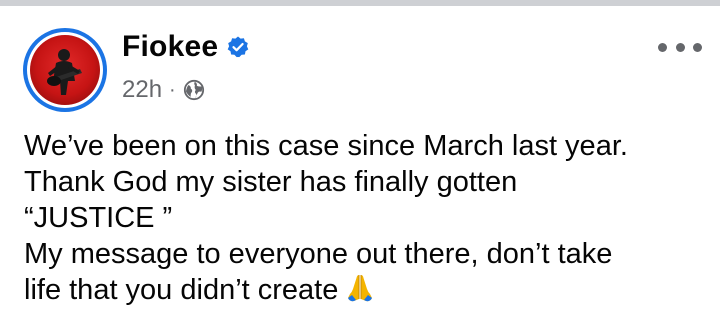  Describe the element at coordinates (98, 218) in the screenshot. I see `post-text-line: “JUSTICE ”` at that location.